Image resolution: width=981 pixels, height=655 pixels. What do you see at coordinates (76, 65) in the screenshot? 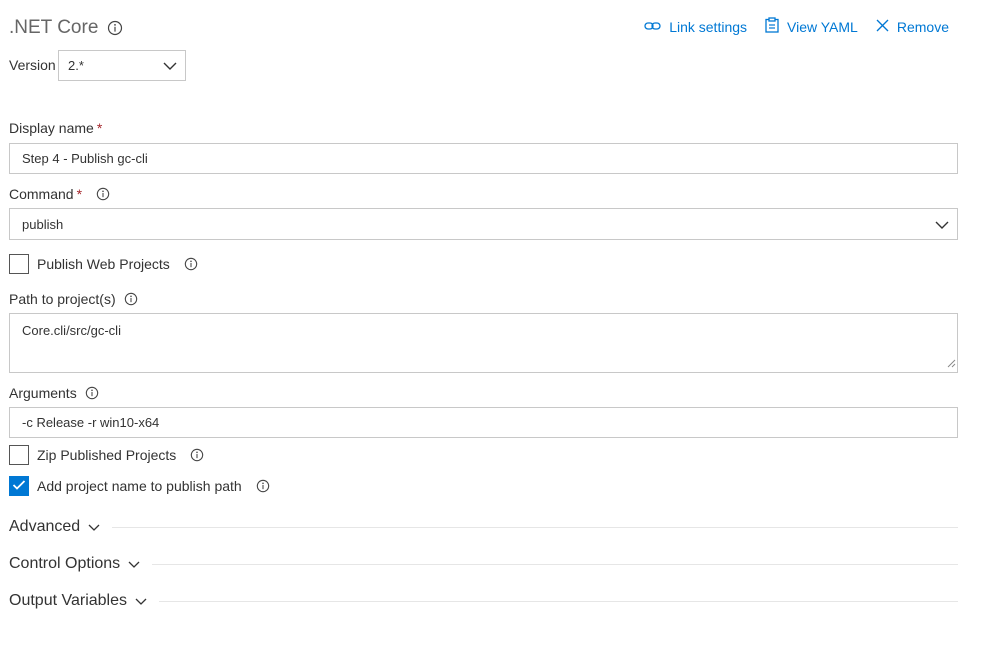
I see `version-value: 2.*` at bounding box center [76, 65].